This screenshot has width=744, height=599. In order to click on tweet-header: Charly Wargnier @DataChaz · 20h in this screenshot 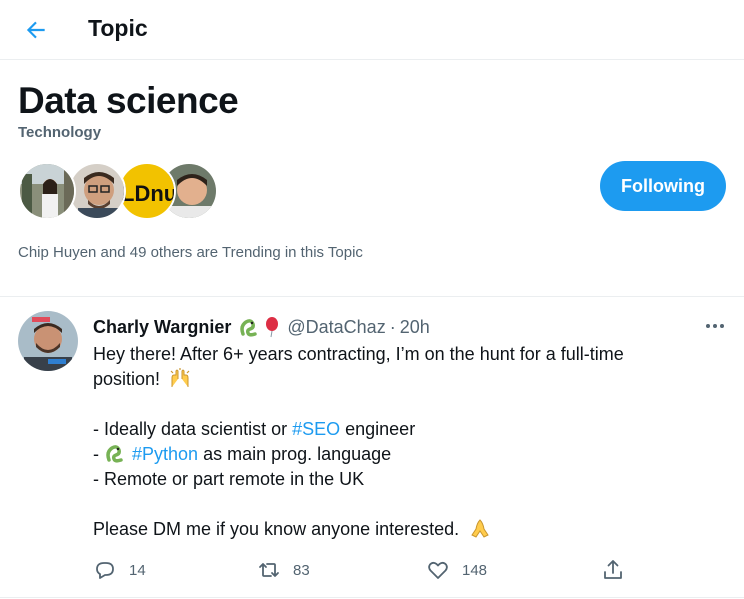, I will do `click(261, 327)`.